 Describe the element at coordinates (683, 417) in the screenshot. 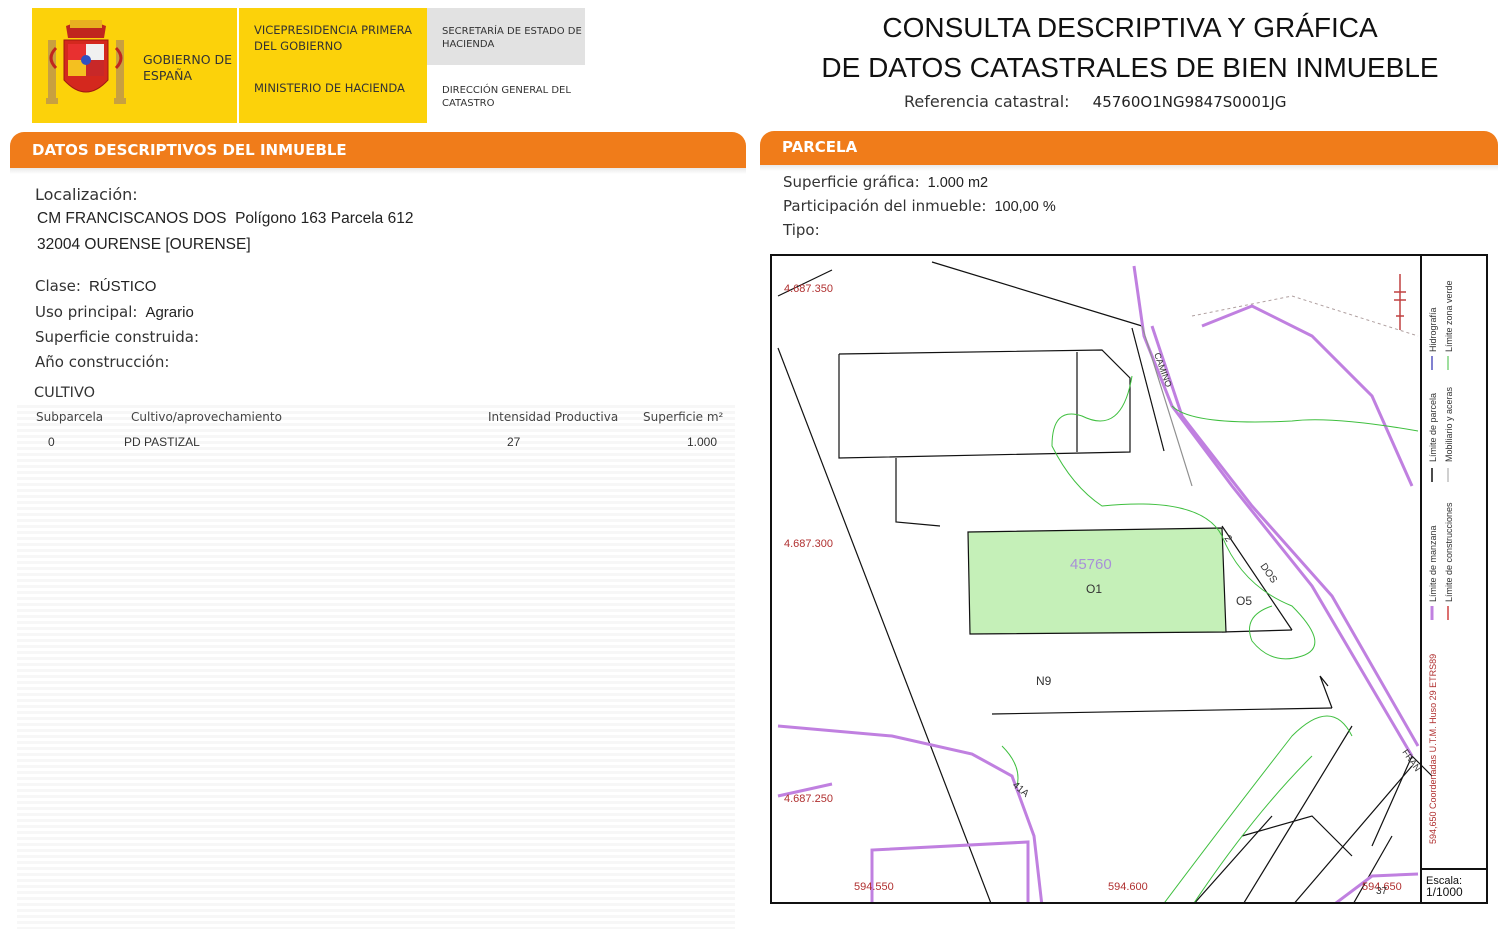

I see `table-header-superficie: Superficie m²` at that location.